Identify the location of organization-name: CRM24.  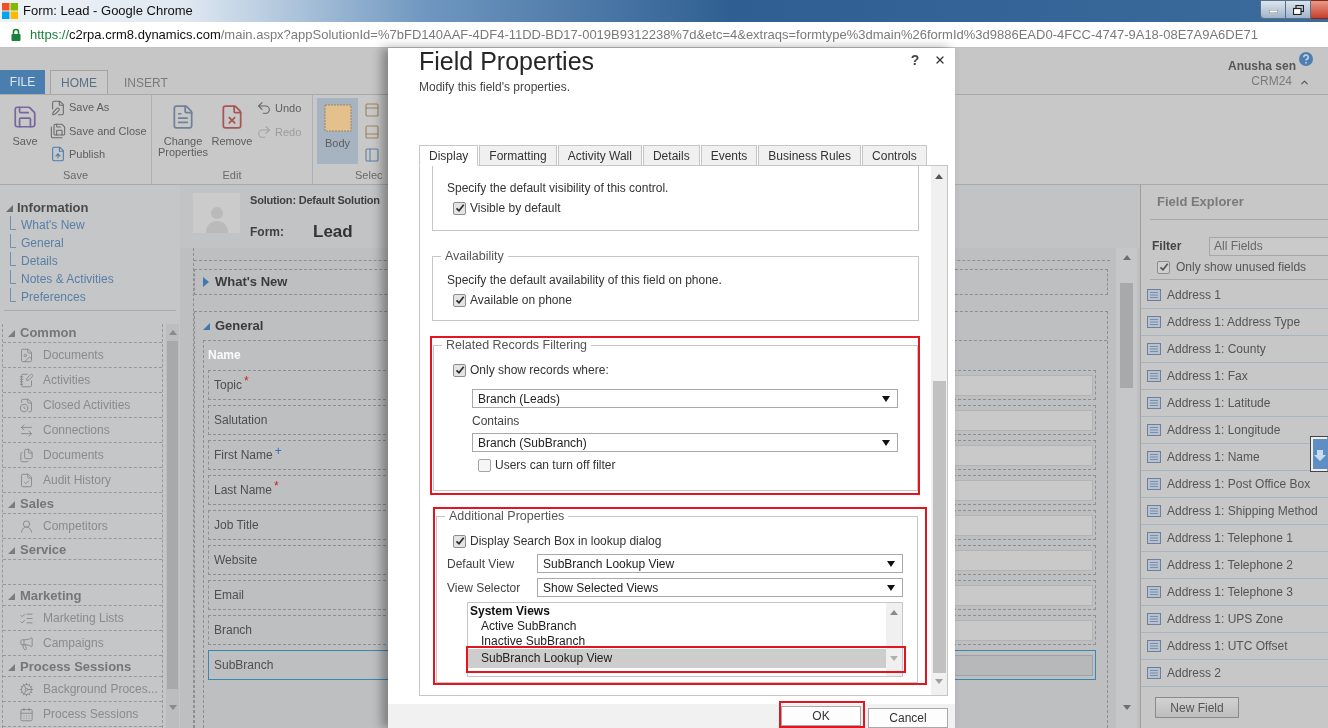
(1271, 80).